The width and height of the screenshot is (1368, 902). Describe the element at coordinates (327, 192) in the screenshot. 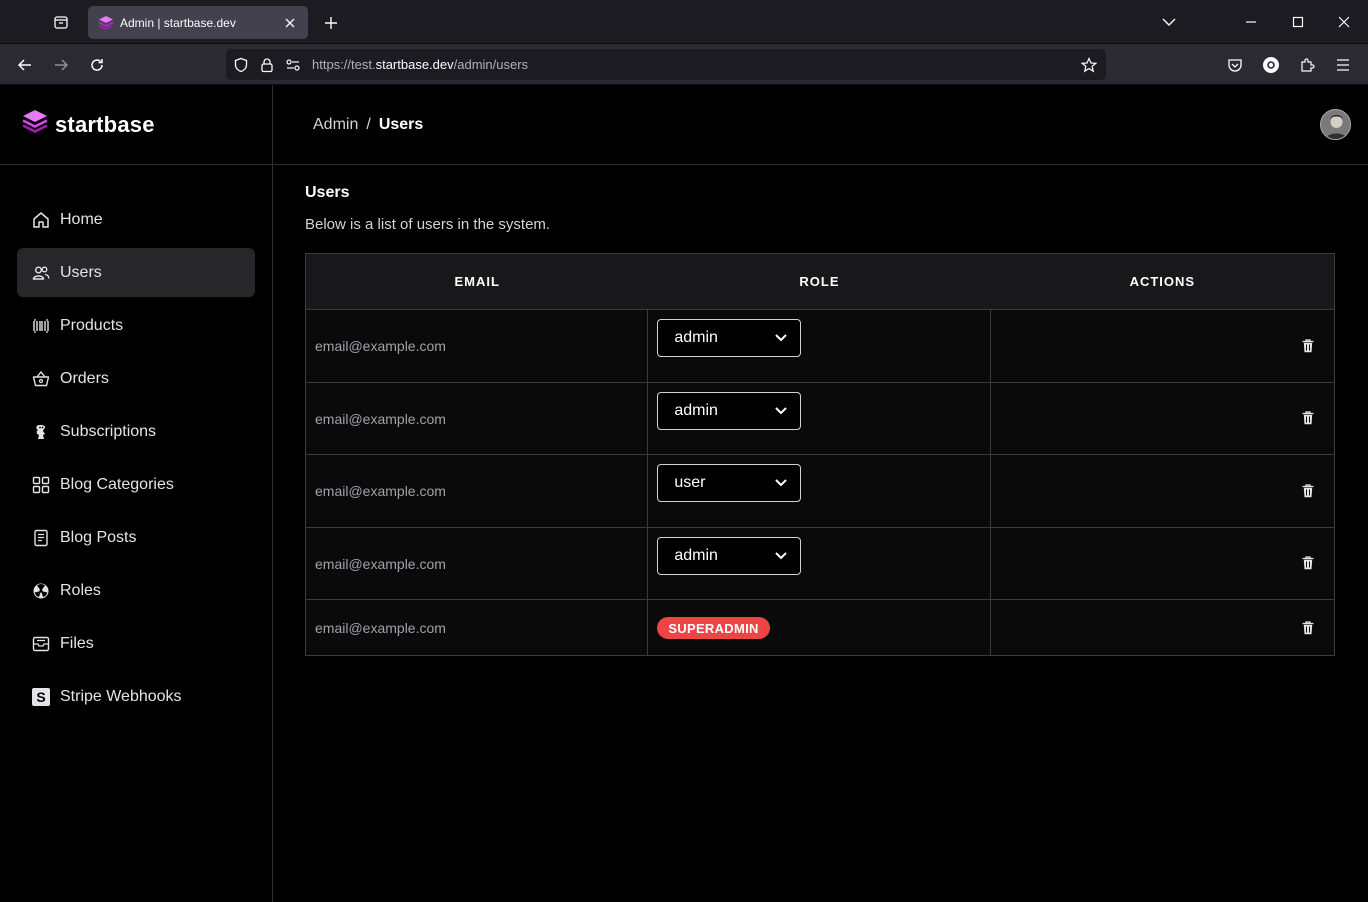

I see `page-title: Users` at that location.